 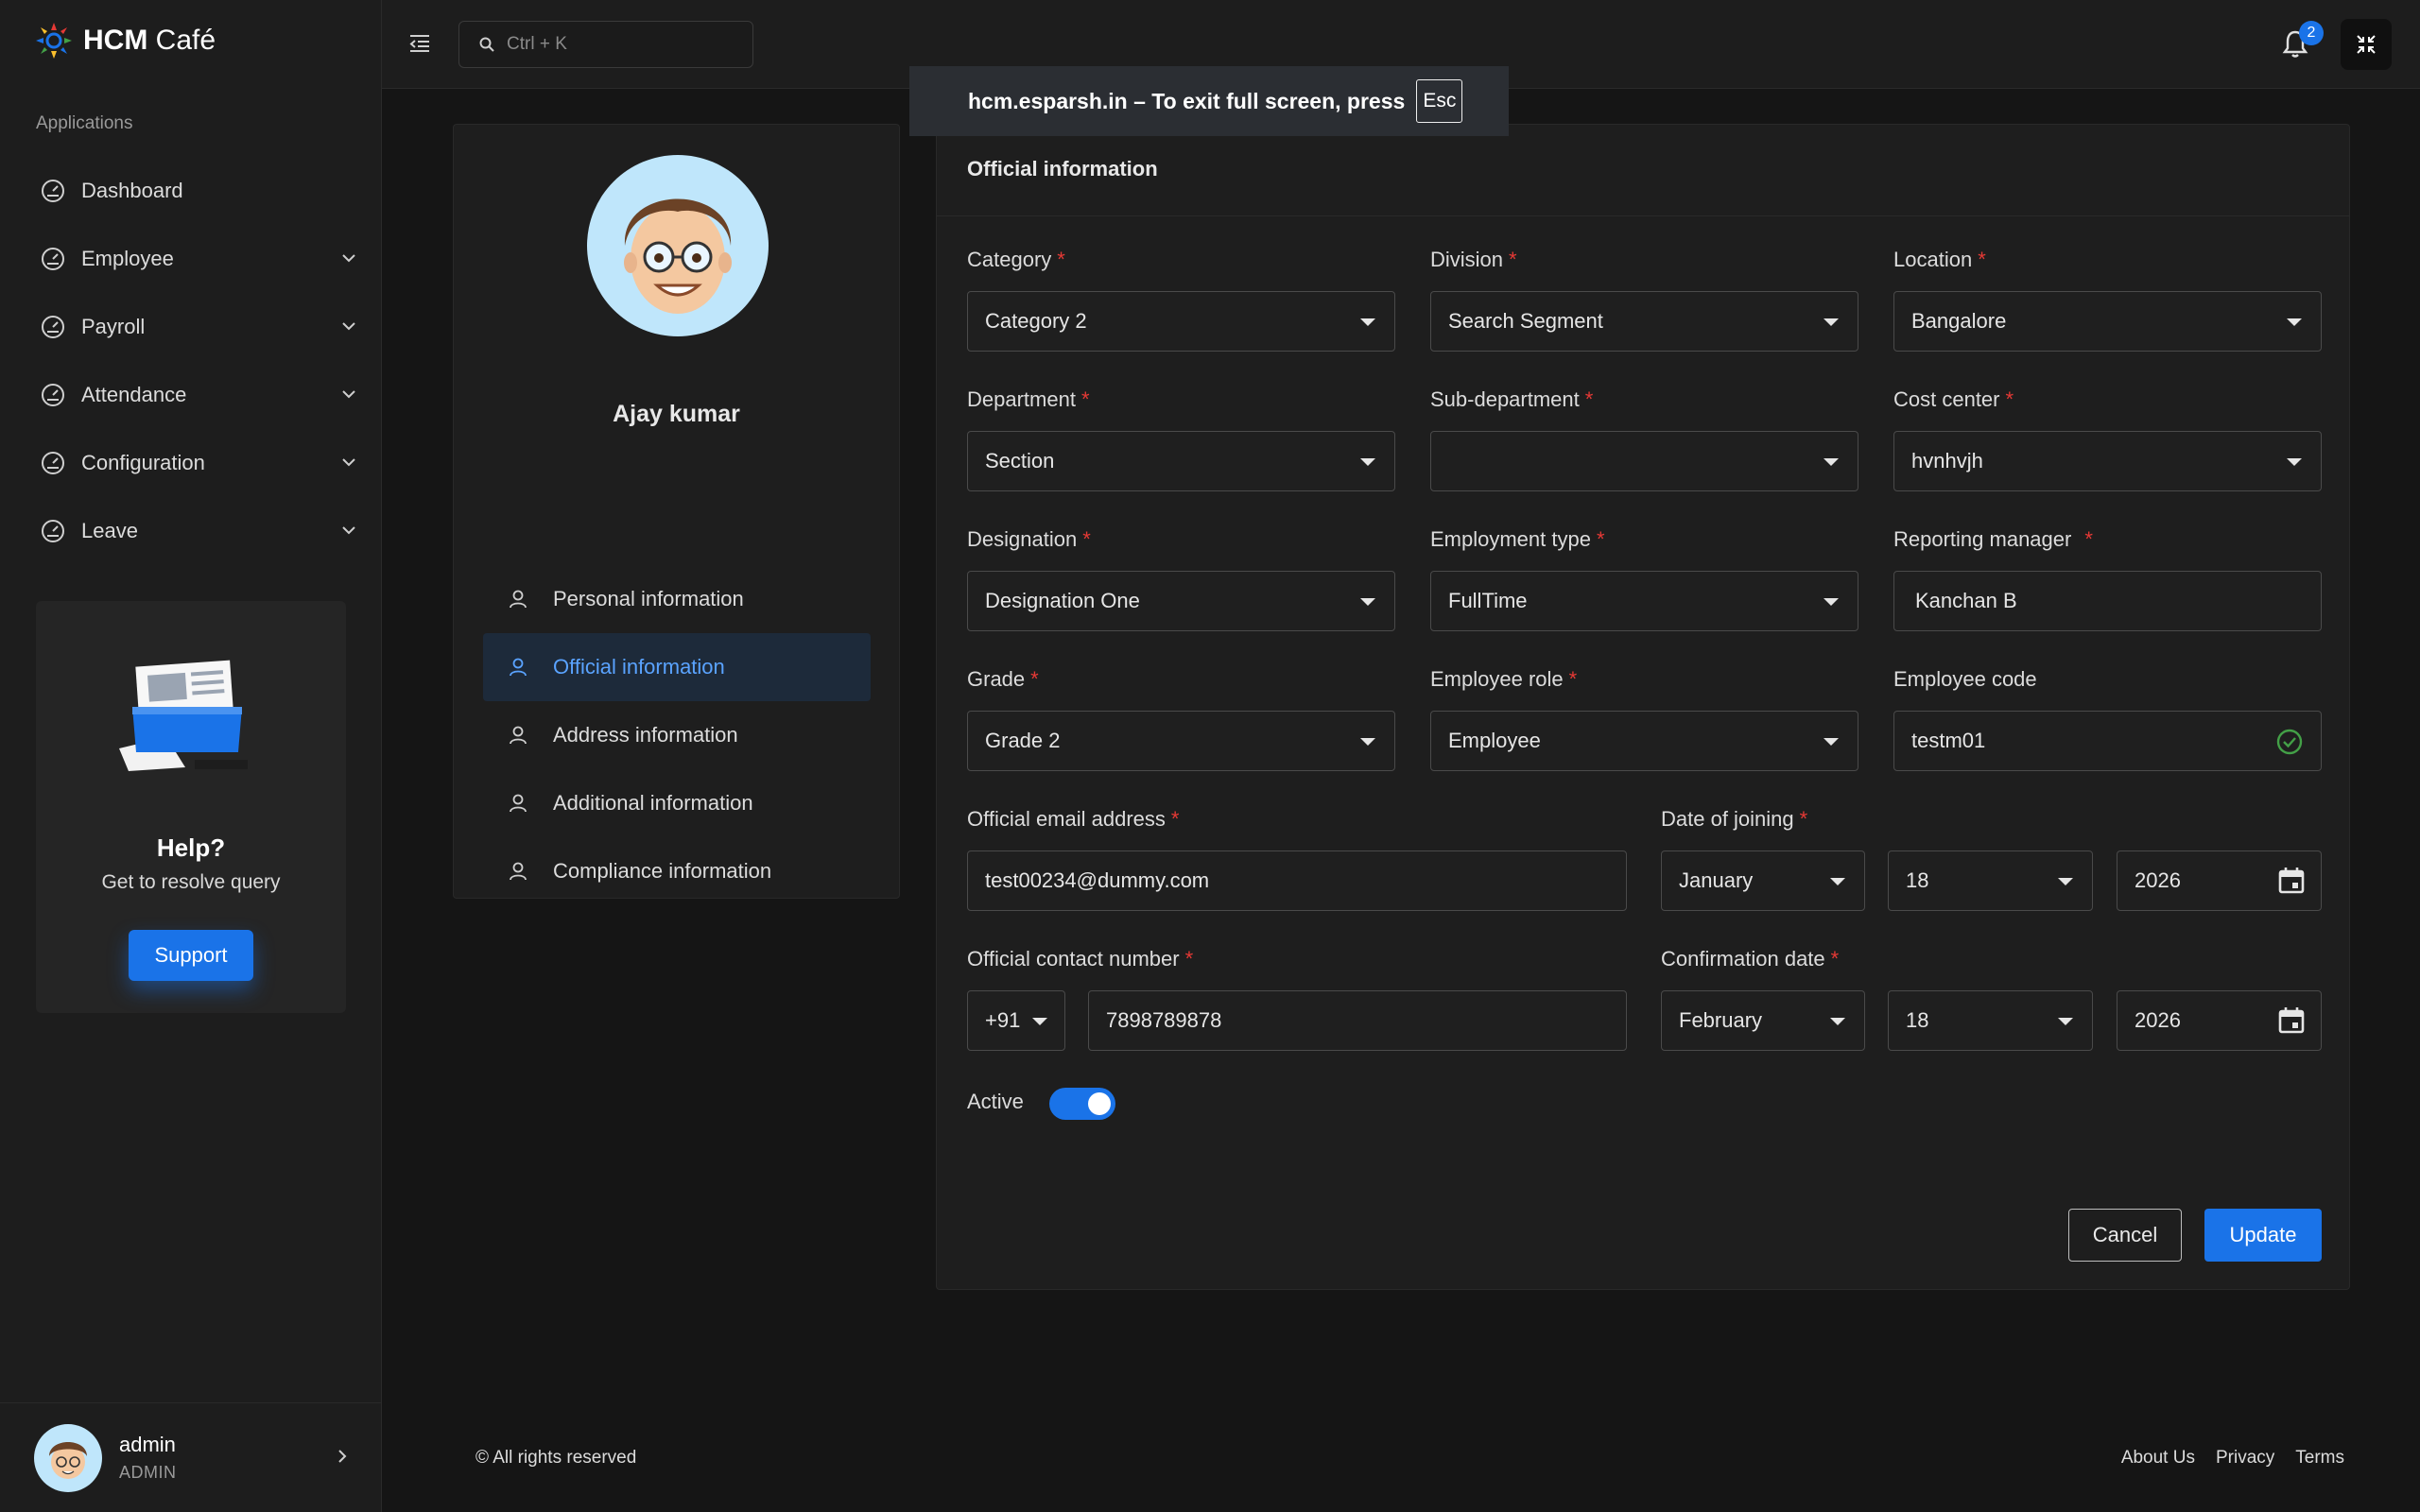 I want to click on category-select: Category 2, so click(x=1181, y=321).